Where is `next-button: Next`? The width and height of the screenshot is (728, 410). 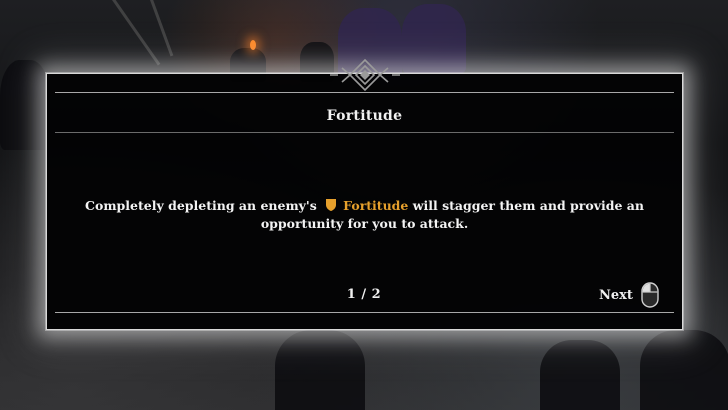
next-button: Next is located at coordinates (629, 295).